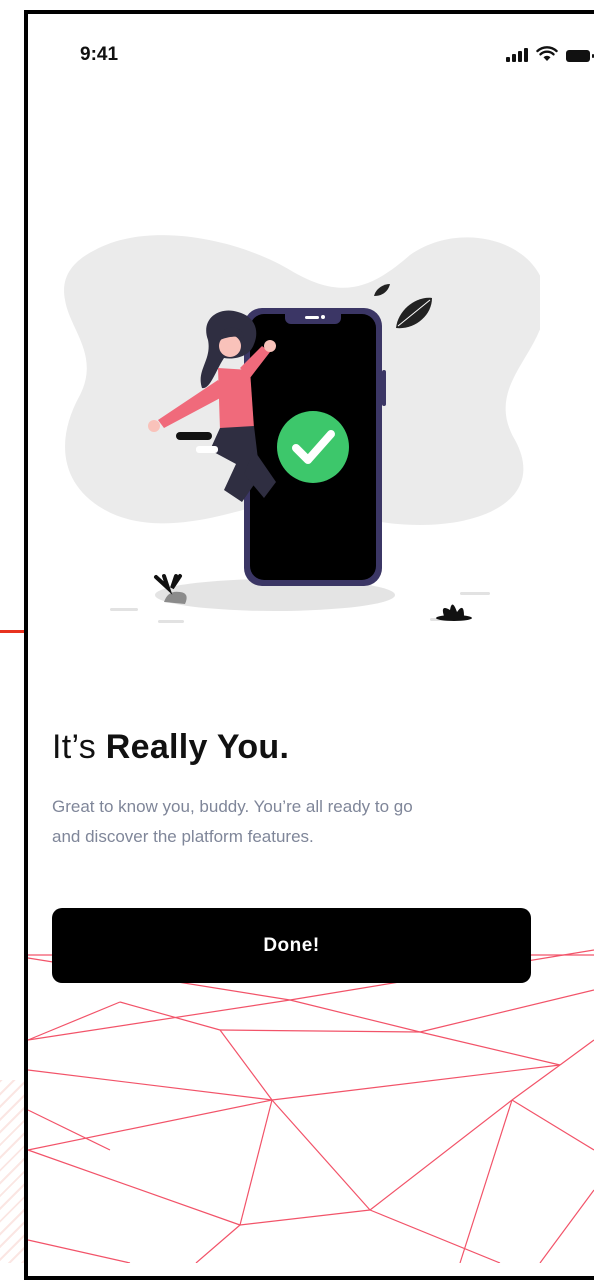  Describe the element at coordinates (99, 54) in the screenshot. I see `status-time: 9:41` at that location.